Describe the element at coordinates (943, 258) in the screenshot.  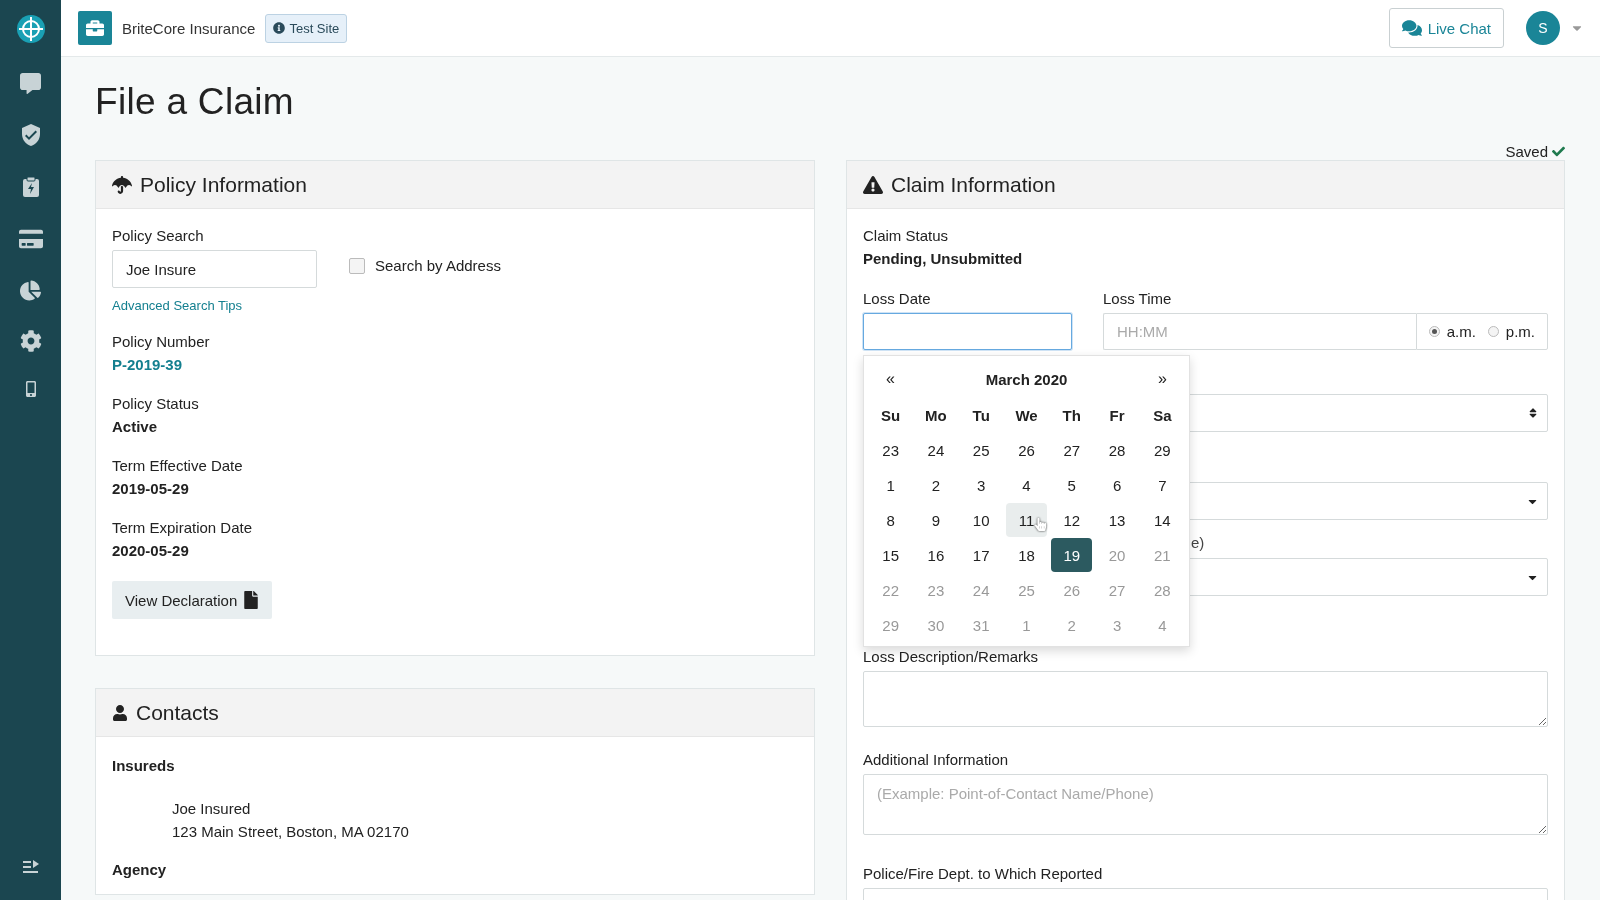
I see `claim-status: Pending, Unsubmitted` at that location.